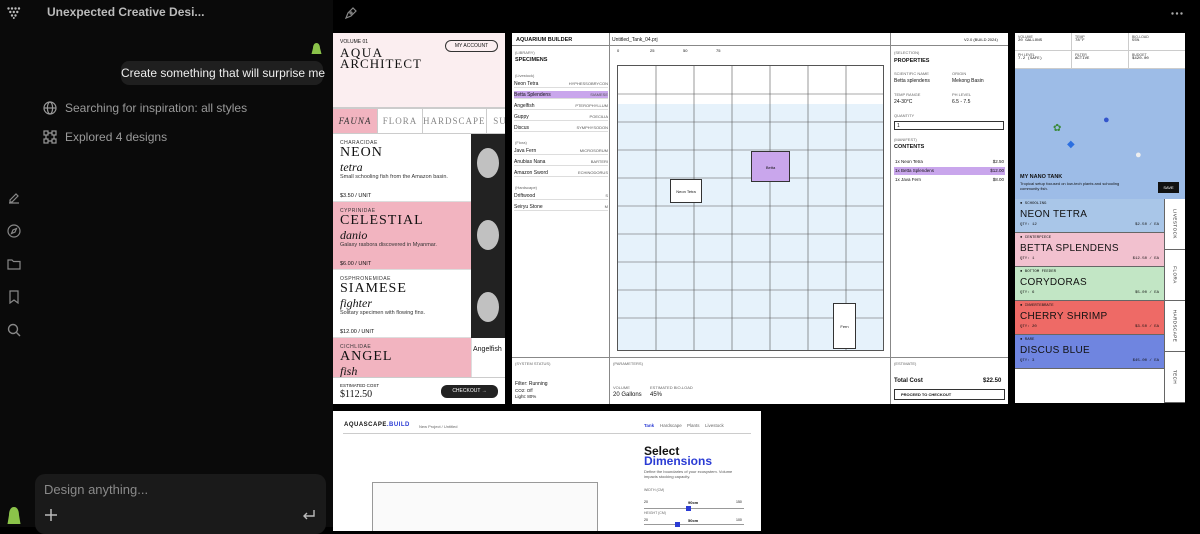 This screenshot has width=1200, height=534. I want to click on livestock-qty: QTY: 1, so click(1027, 259).